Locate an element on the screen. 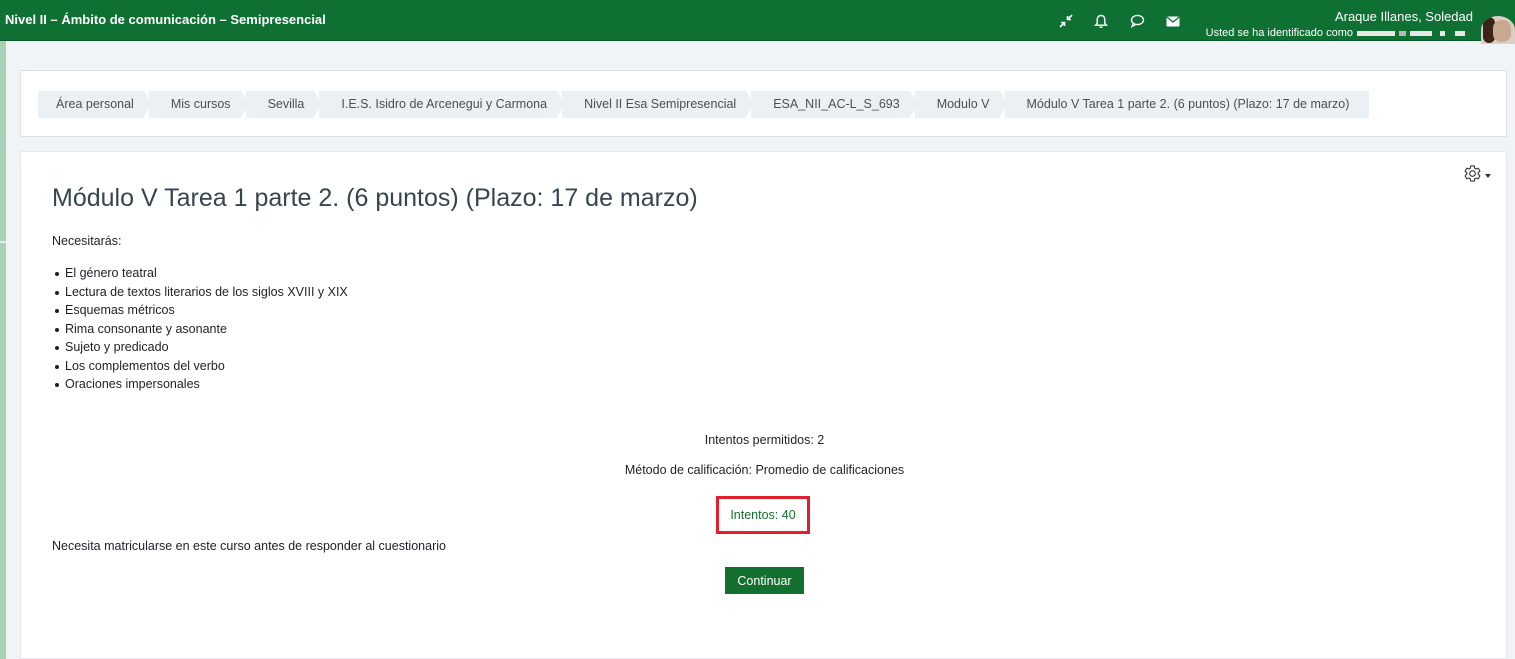 The image size is (1515, 659). chevron-down-icon is located at coordinates (1488, 175).